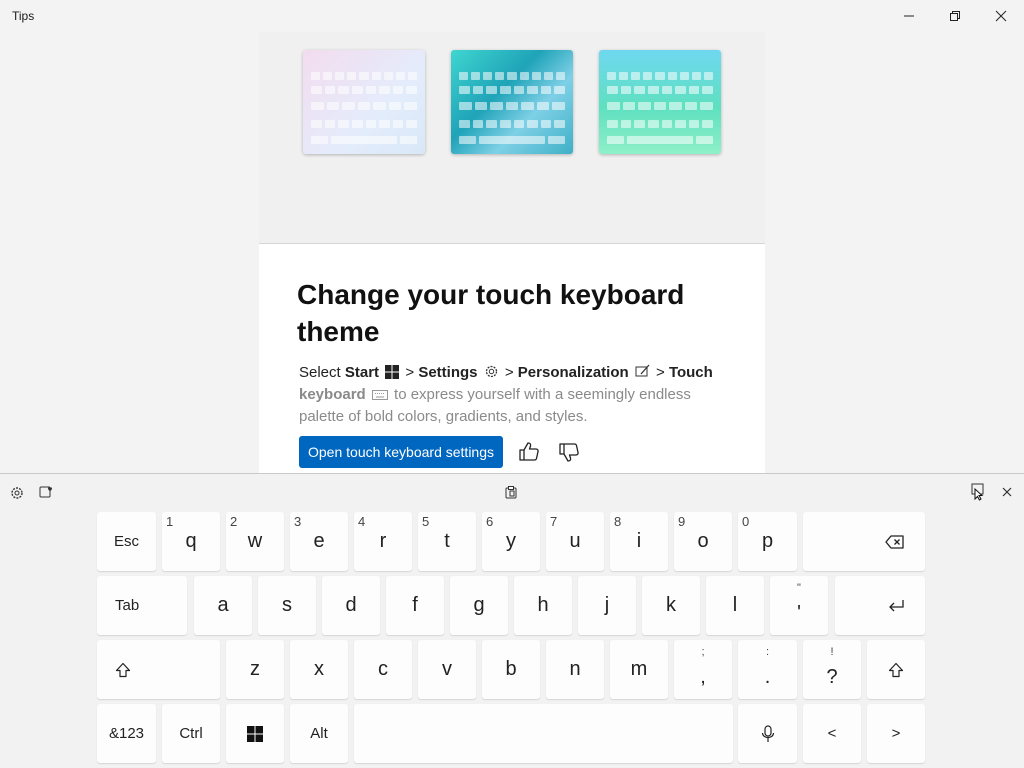 The image size is (1024, 768). I want to click on restore-button, so click(955, 16).